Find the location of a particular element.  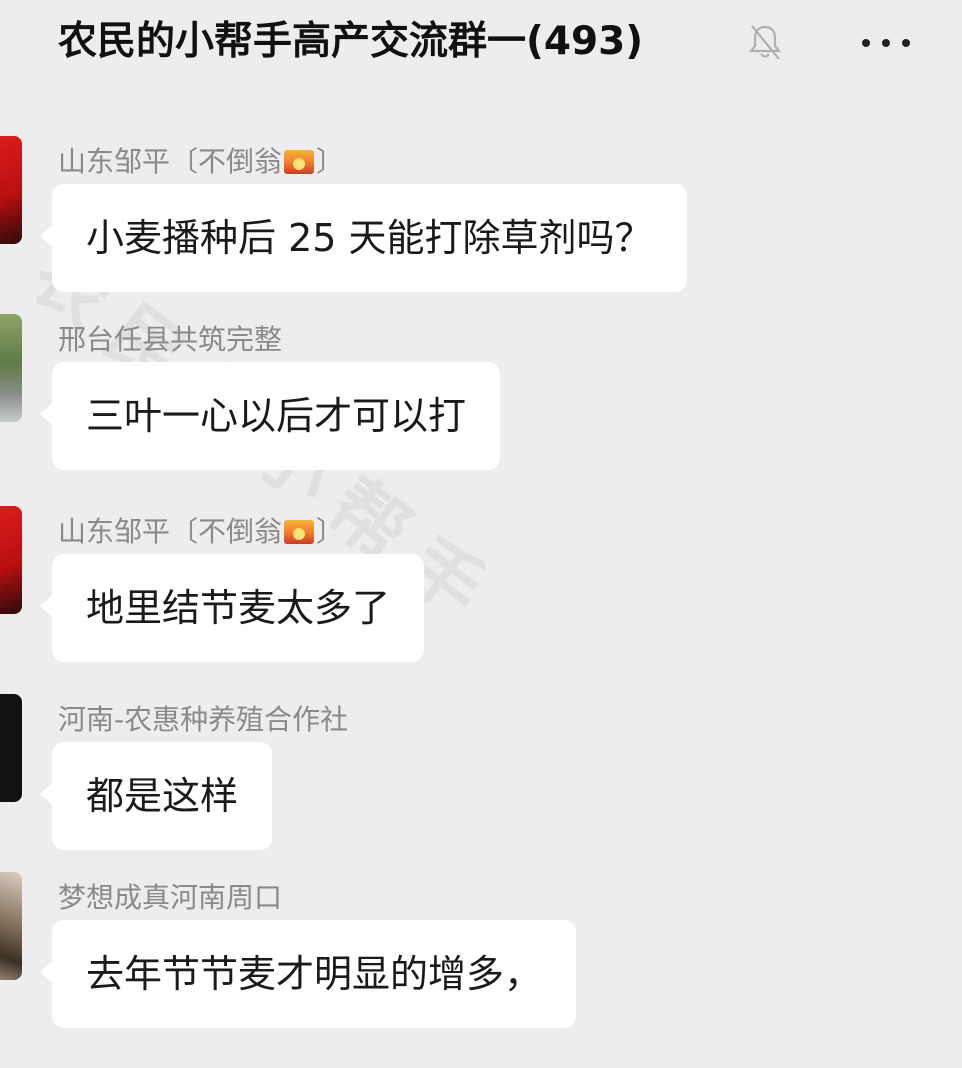

chat-header: 农民的小帮手高产交流群一(493) is located at coordinates (481, 45).